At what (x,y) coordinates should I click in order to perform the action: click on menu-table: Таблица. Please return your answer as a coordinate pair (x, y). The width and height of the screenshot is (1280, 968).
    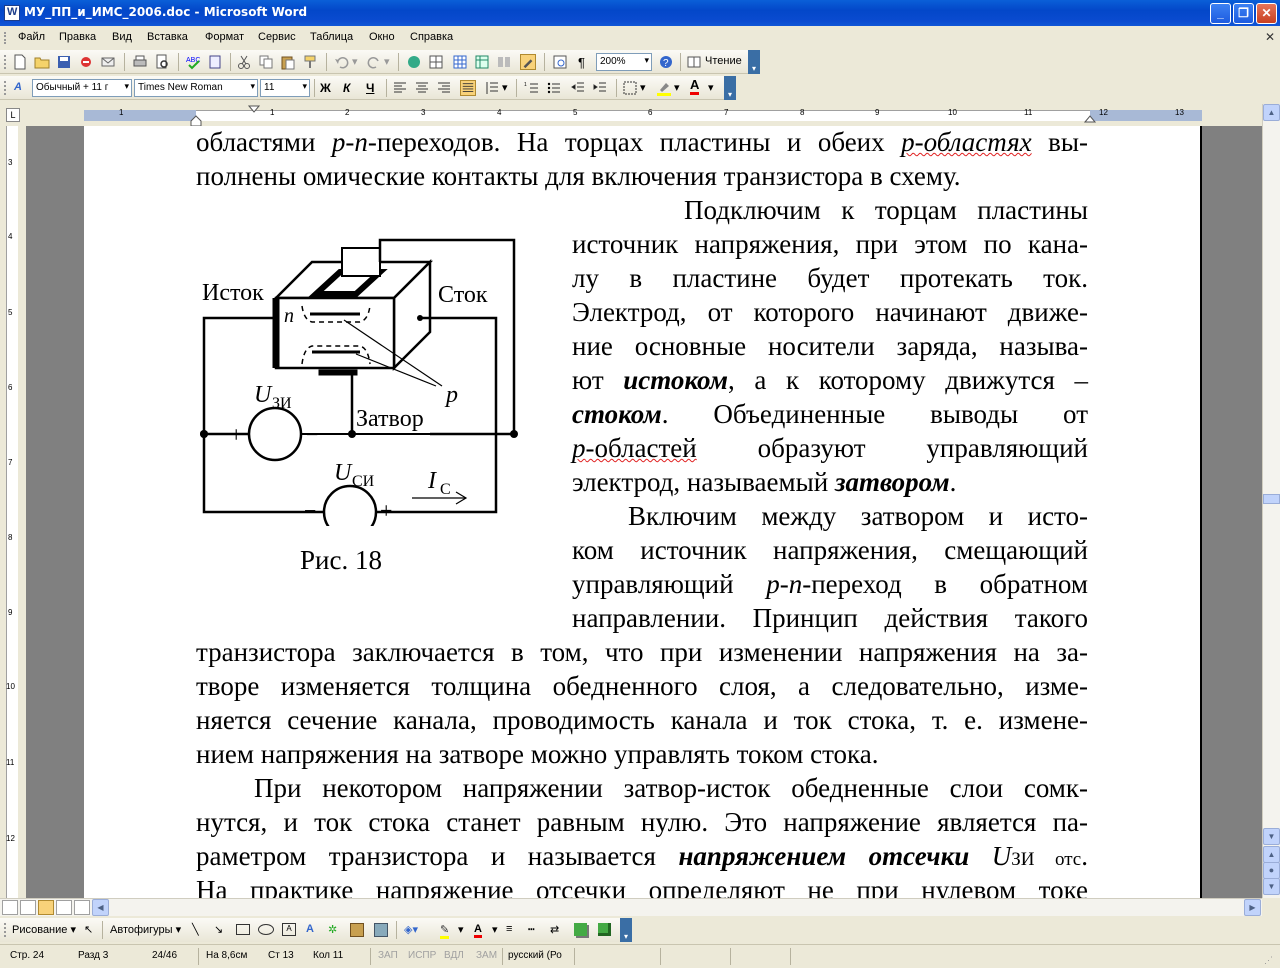
    Looking at the image, I should click on (331, 37).